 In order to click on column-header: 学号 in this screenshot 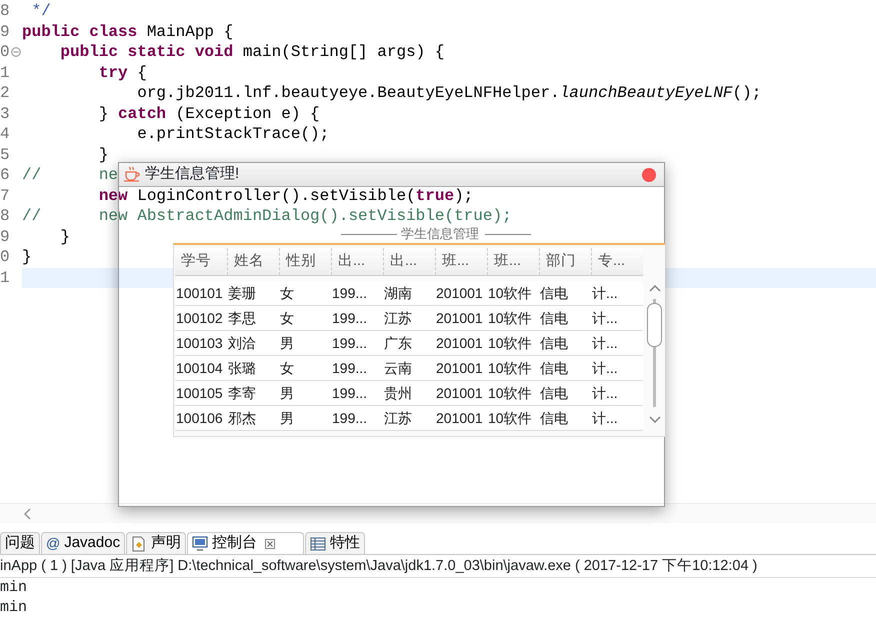, I will do `click(201, 261)`.